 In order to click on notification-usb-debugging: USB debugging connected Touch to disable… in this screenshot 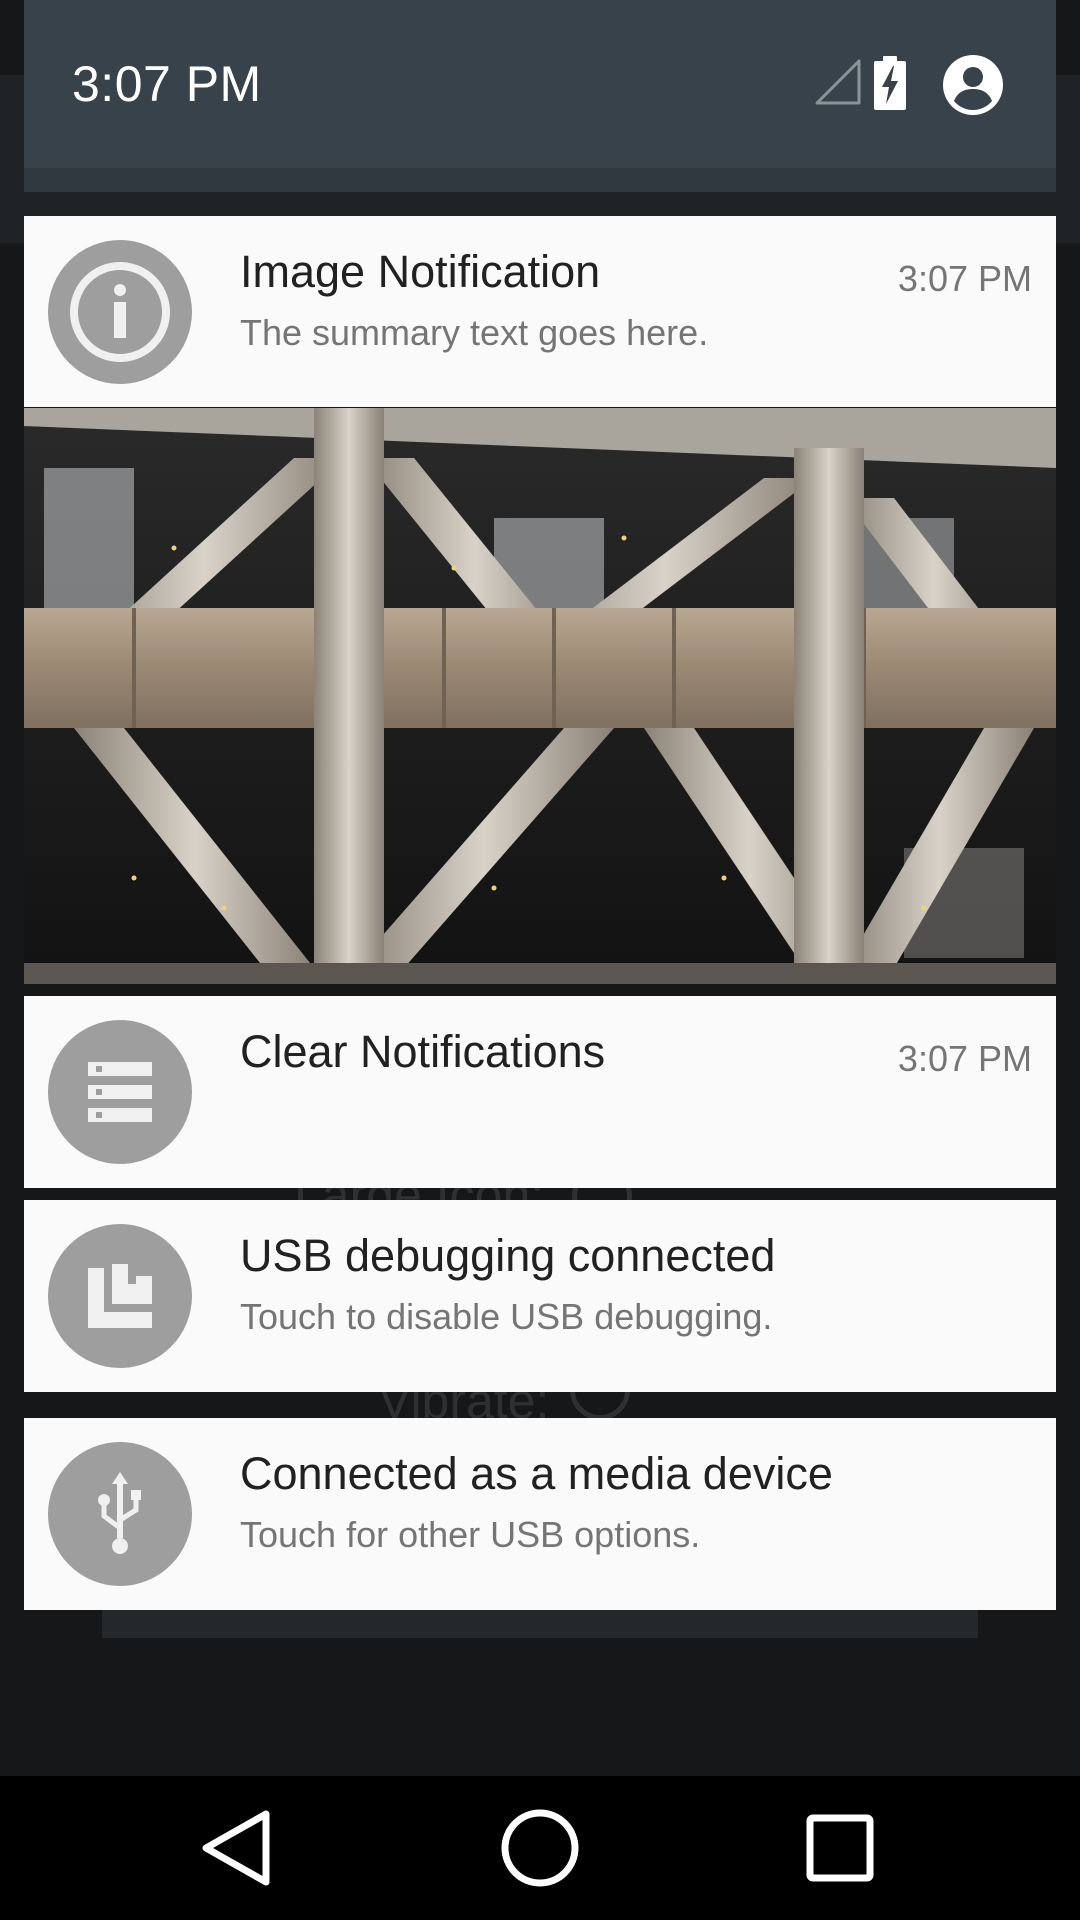, I will do `click(540, 1296)`.